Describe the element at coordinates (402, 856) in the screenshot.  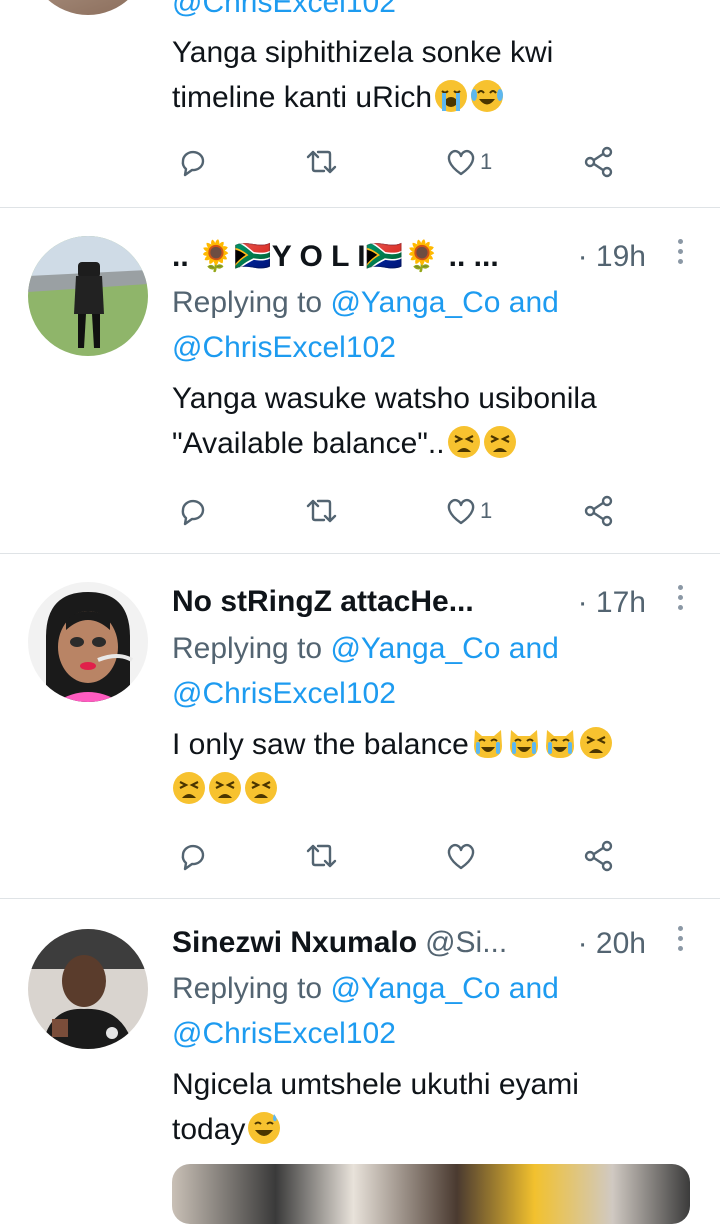
I see `tweet-actions` at that location.